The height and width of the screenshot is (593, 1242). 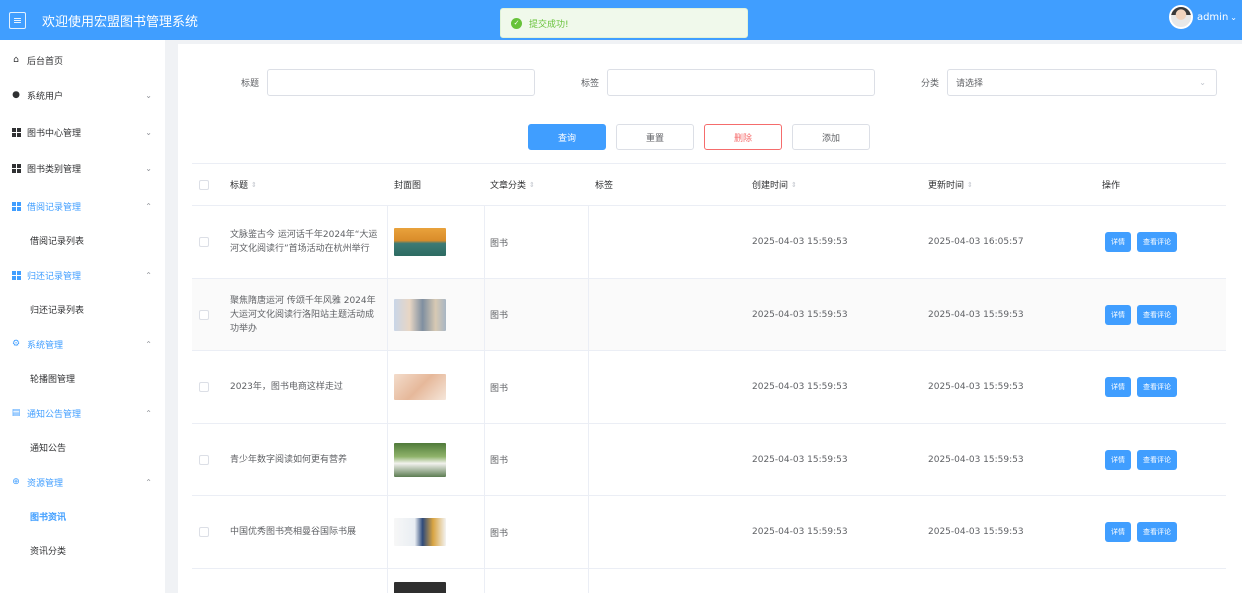 What do you see at coordinates (54, 276) in the screenshot?
I see `sidebar-item-label: 归还记录管理` at bounding box center [54, 276].